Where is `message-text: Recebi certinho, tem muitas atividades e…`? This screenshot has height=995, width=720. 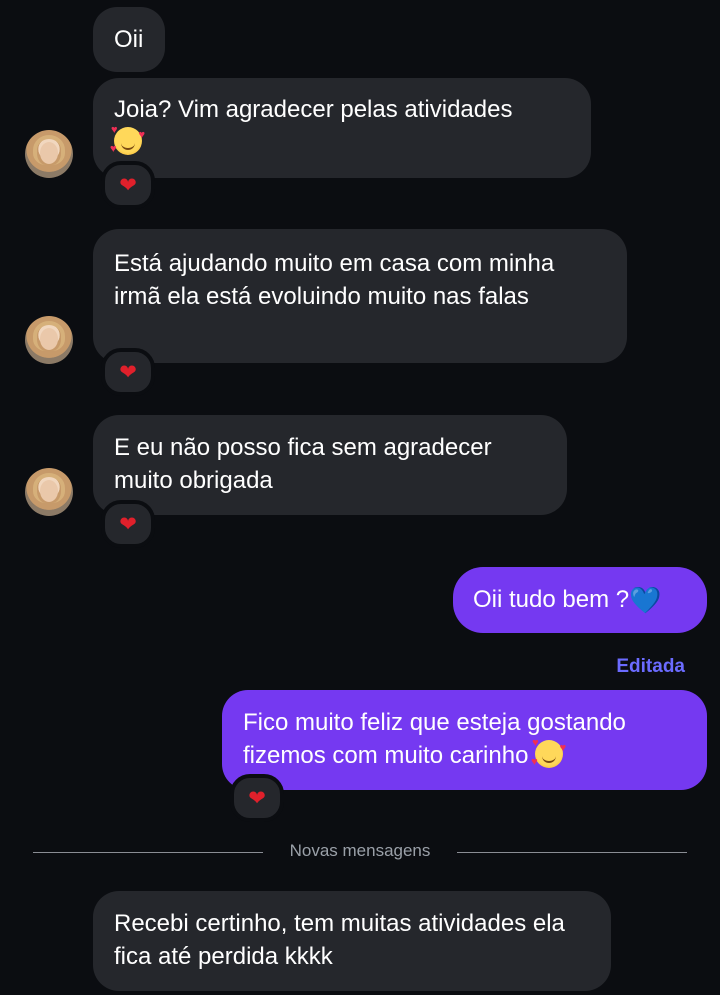 message-text: Recebi certinho, tem muitas atividades e… is located at coordinates (339, 940).